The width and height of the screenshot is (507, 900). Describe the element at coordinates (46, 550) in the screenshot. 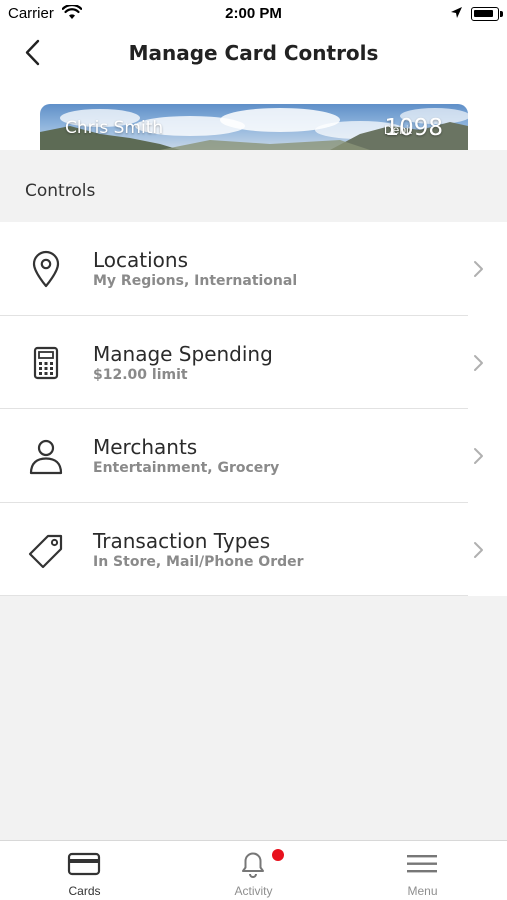

I see `tag-icon` at that location.